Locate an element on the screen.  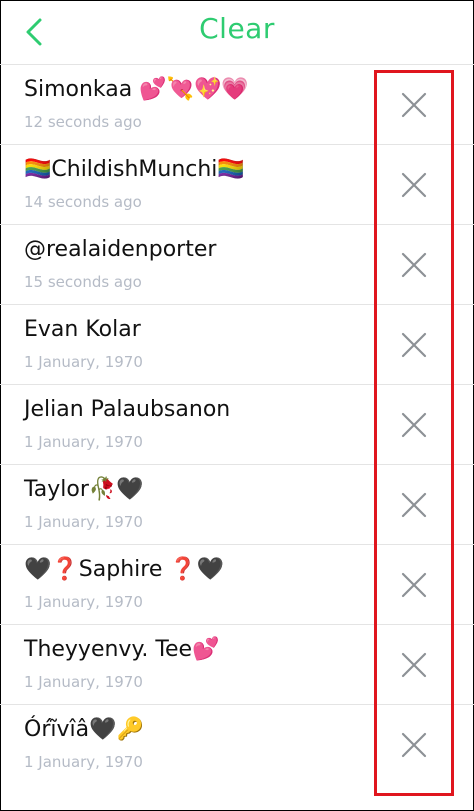
item-name: Simonkaa 💕💘💖💗 is located at coordinates (136, 89).